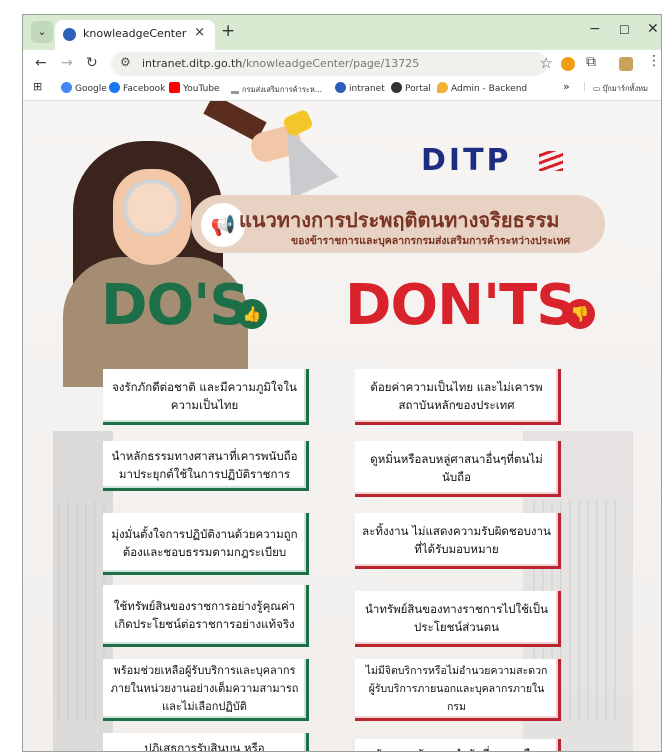 This screenshot has width=662, height=752. What do you see at coordinates (580, 314) in the screenshot?
I see `thumbs-down-icon: 👎` at bounding box center [580, 314].